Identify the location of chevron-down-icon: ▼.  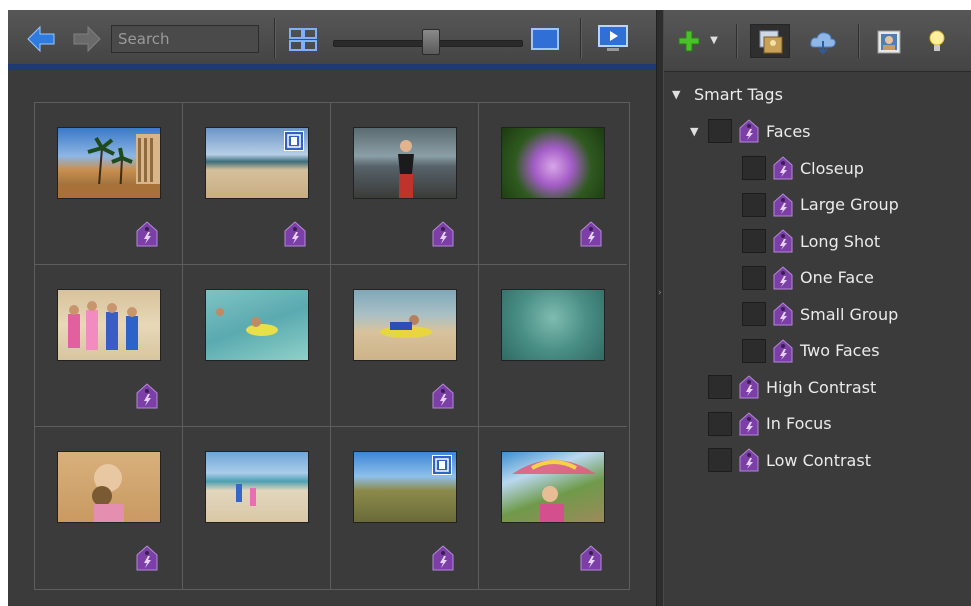
(714, 40).